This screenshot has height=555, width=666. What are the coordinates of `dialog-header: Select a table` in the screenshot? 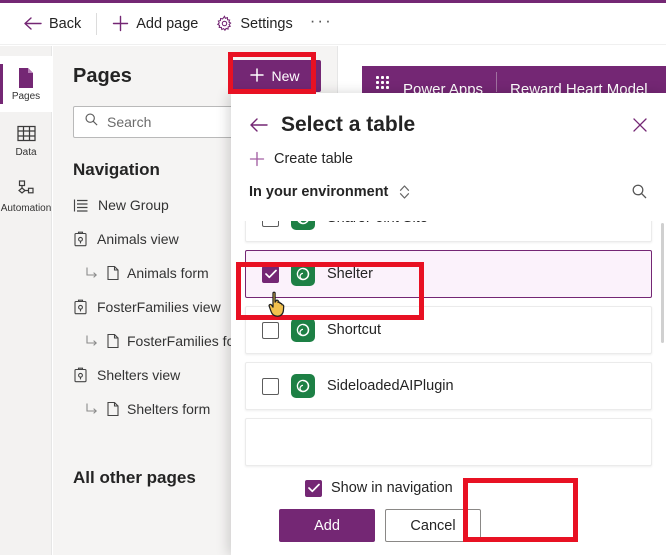 It's located at (448, 115).